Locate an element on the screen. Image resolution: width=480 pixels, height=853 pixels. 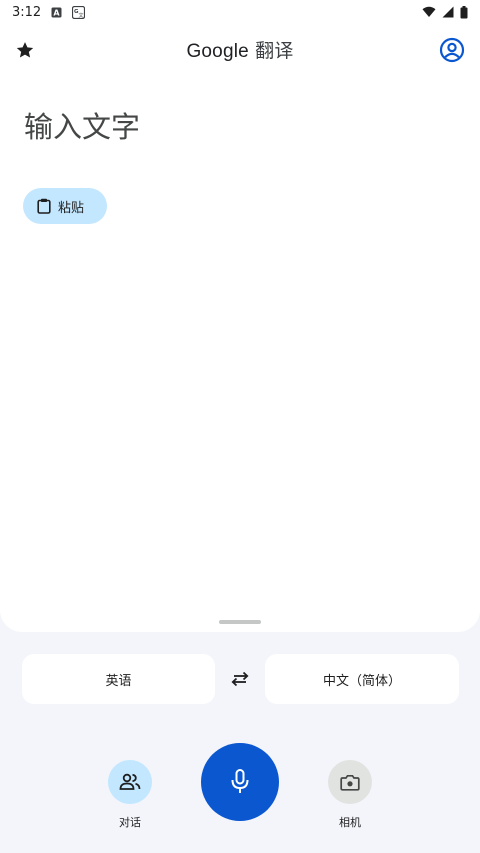
svg-text: A is located at coordinates (57, 12).